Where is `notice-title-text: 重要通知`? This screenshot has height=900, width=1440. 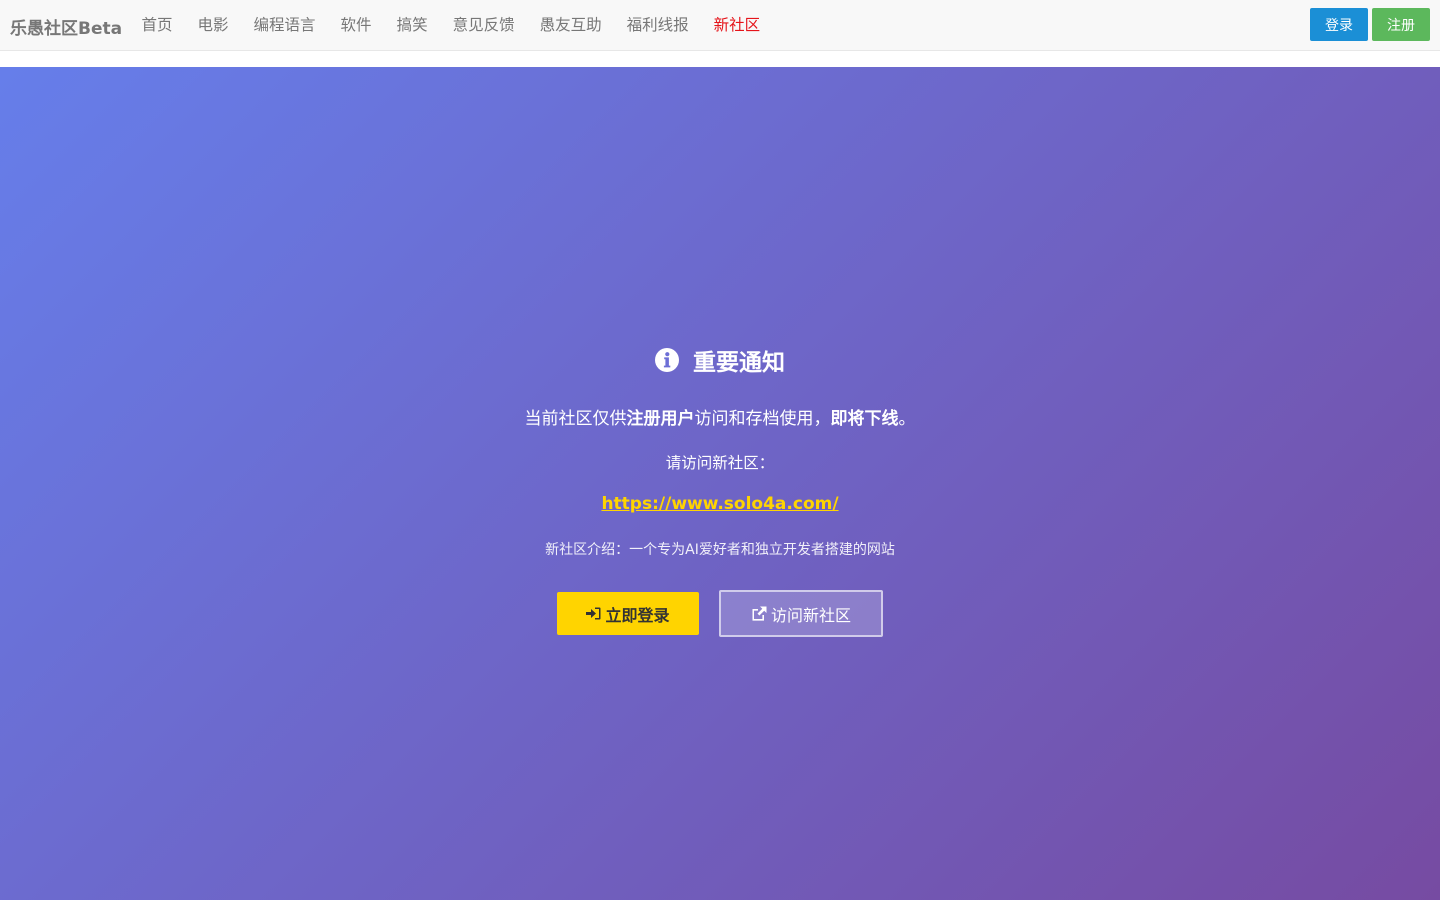 notice-title-text: 重要通知 is located at coordinates (739, 363).